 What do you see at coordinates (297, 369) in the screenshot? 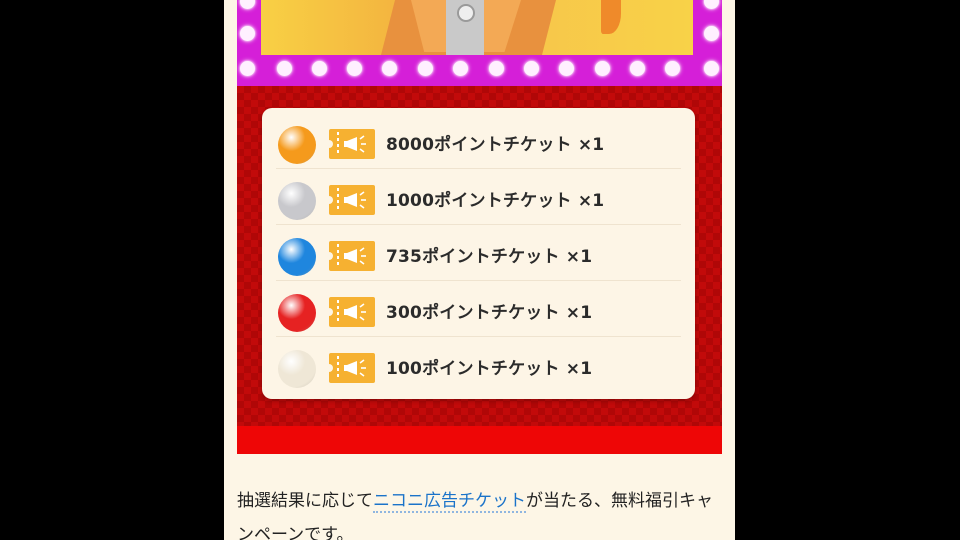
I see `white-ball-icon` at bounding box center [297, 369].